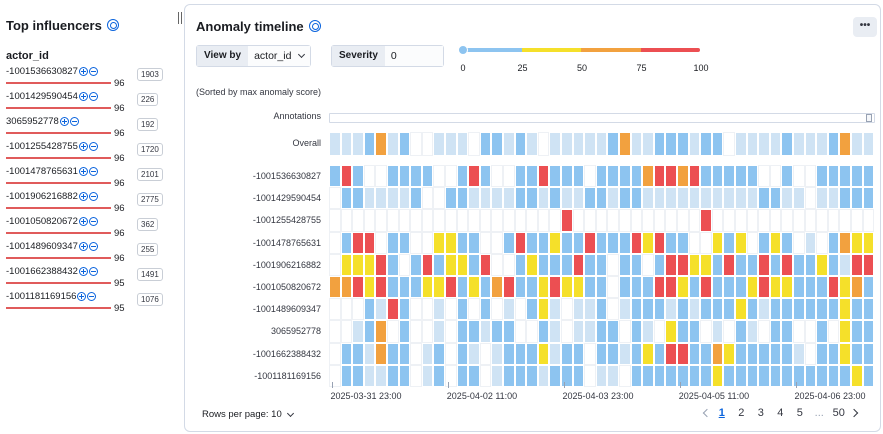 This screenshot has height=434, width=883. What do you see at coordinates (83, 271) in the screenshot?
I see `filter-in-icon` at bounding box center [83, 271].